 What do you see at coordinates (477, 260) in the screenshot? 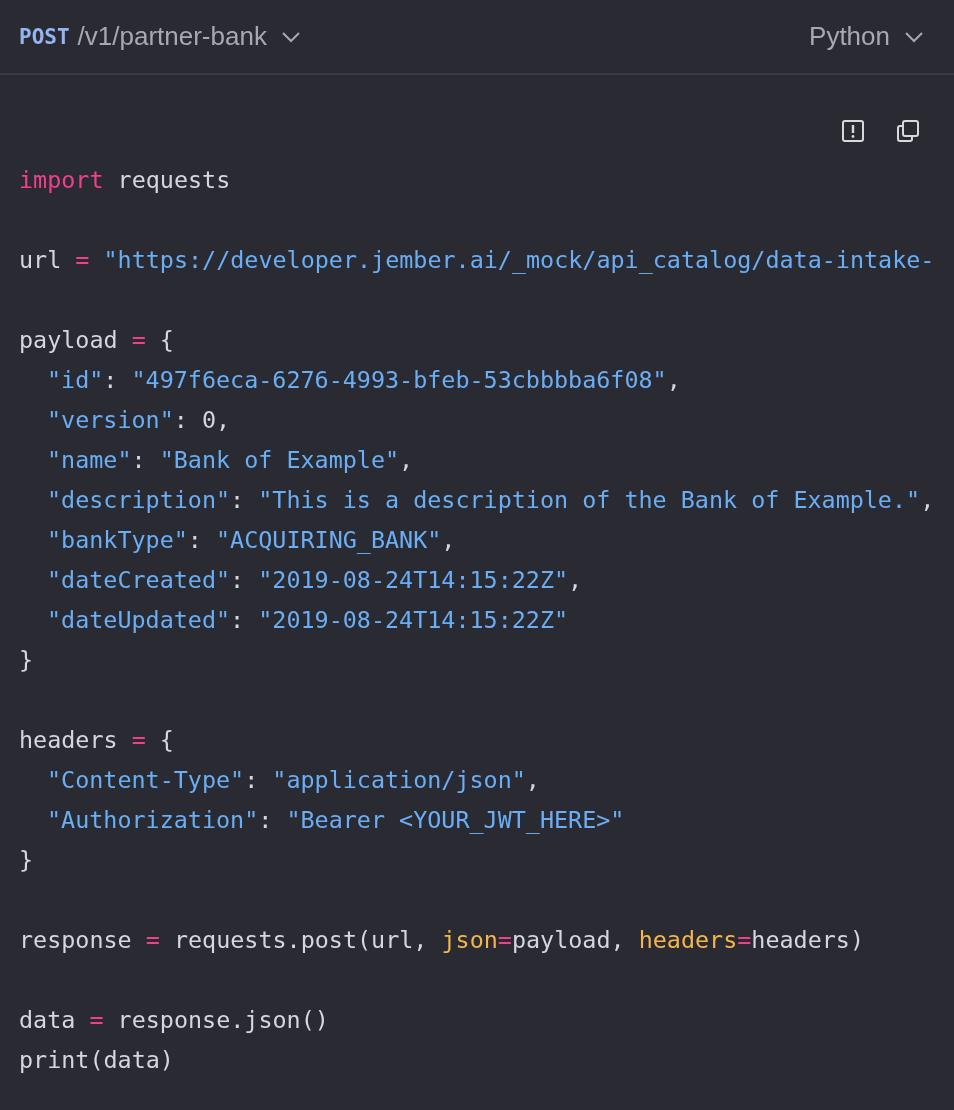
I see `code-line: url = "https://developer.jember.ai/_mock/api_catalog/data-intake-` at bounding box center [477, 260].